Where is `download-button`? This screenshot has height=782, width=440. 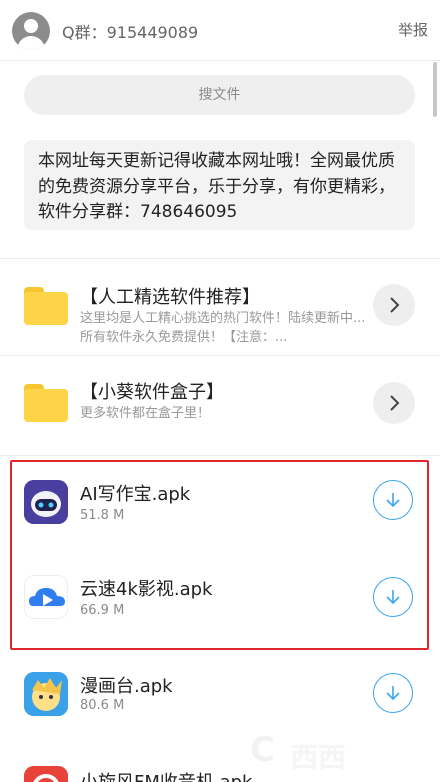
download-button is located at coordinates (393, 693).